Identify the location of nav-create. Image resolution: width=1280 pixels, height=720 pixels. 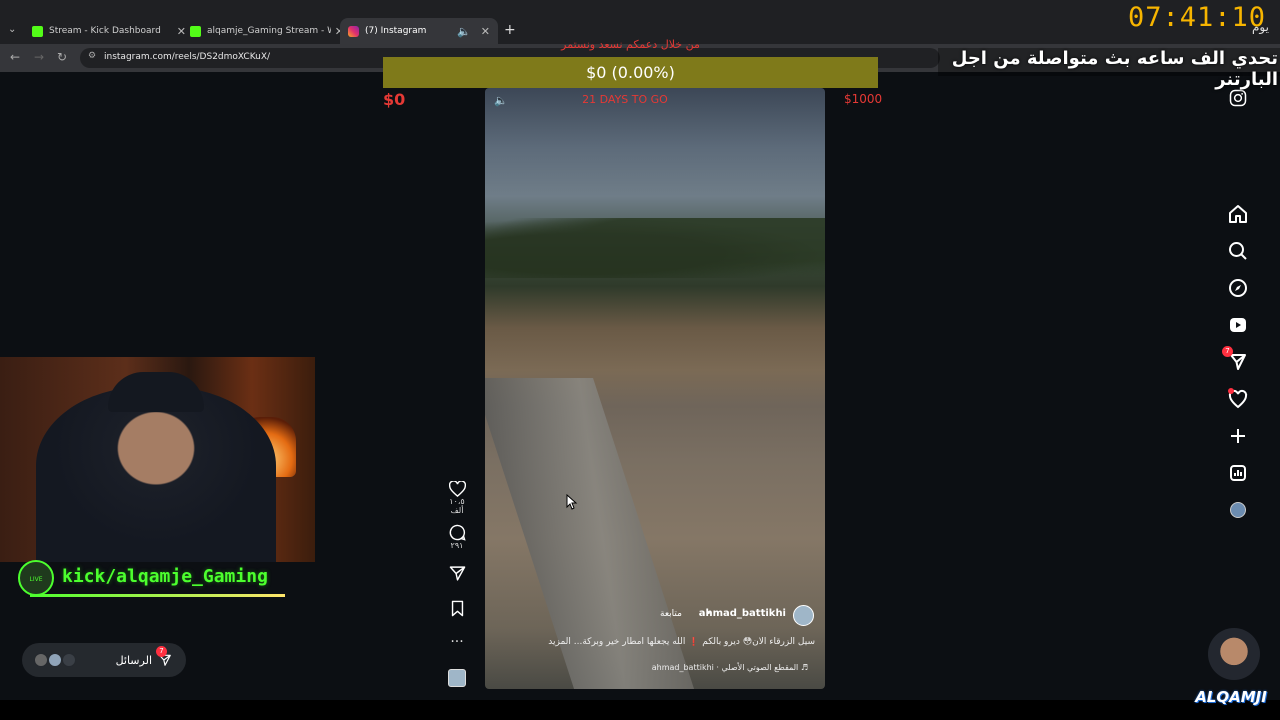
(1238, 436).